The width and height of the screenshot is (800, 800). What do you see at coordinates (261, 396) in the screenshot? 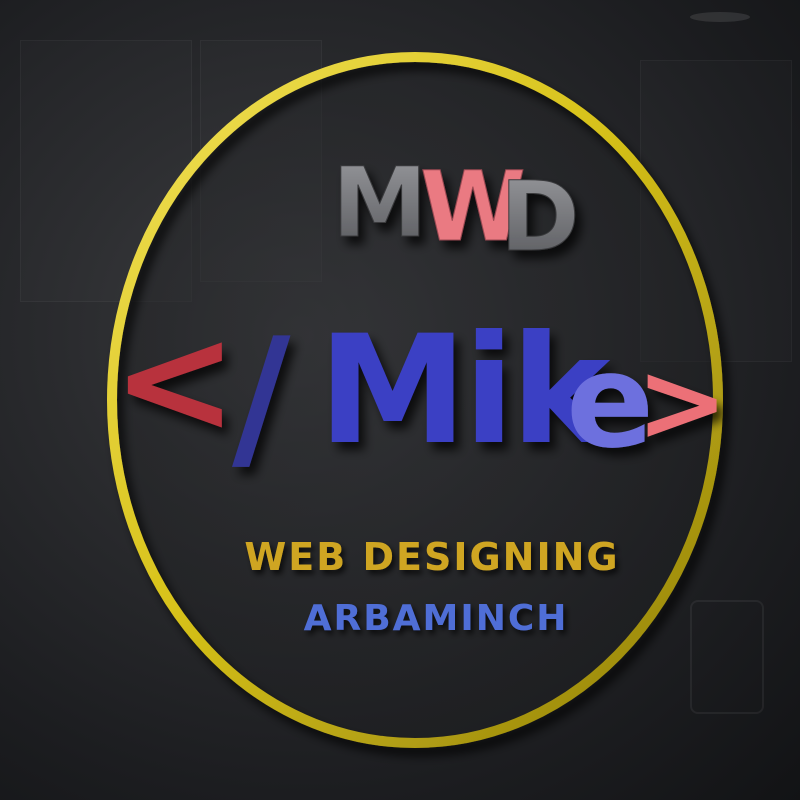
I see `slash: /` at bounding box center [261, 396].